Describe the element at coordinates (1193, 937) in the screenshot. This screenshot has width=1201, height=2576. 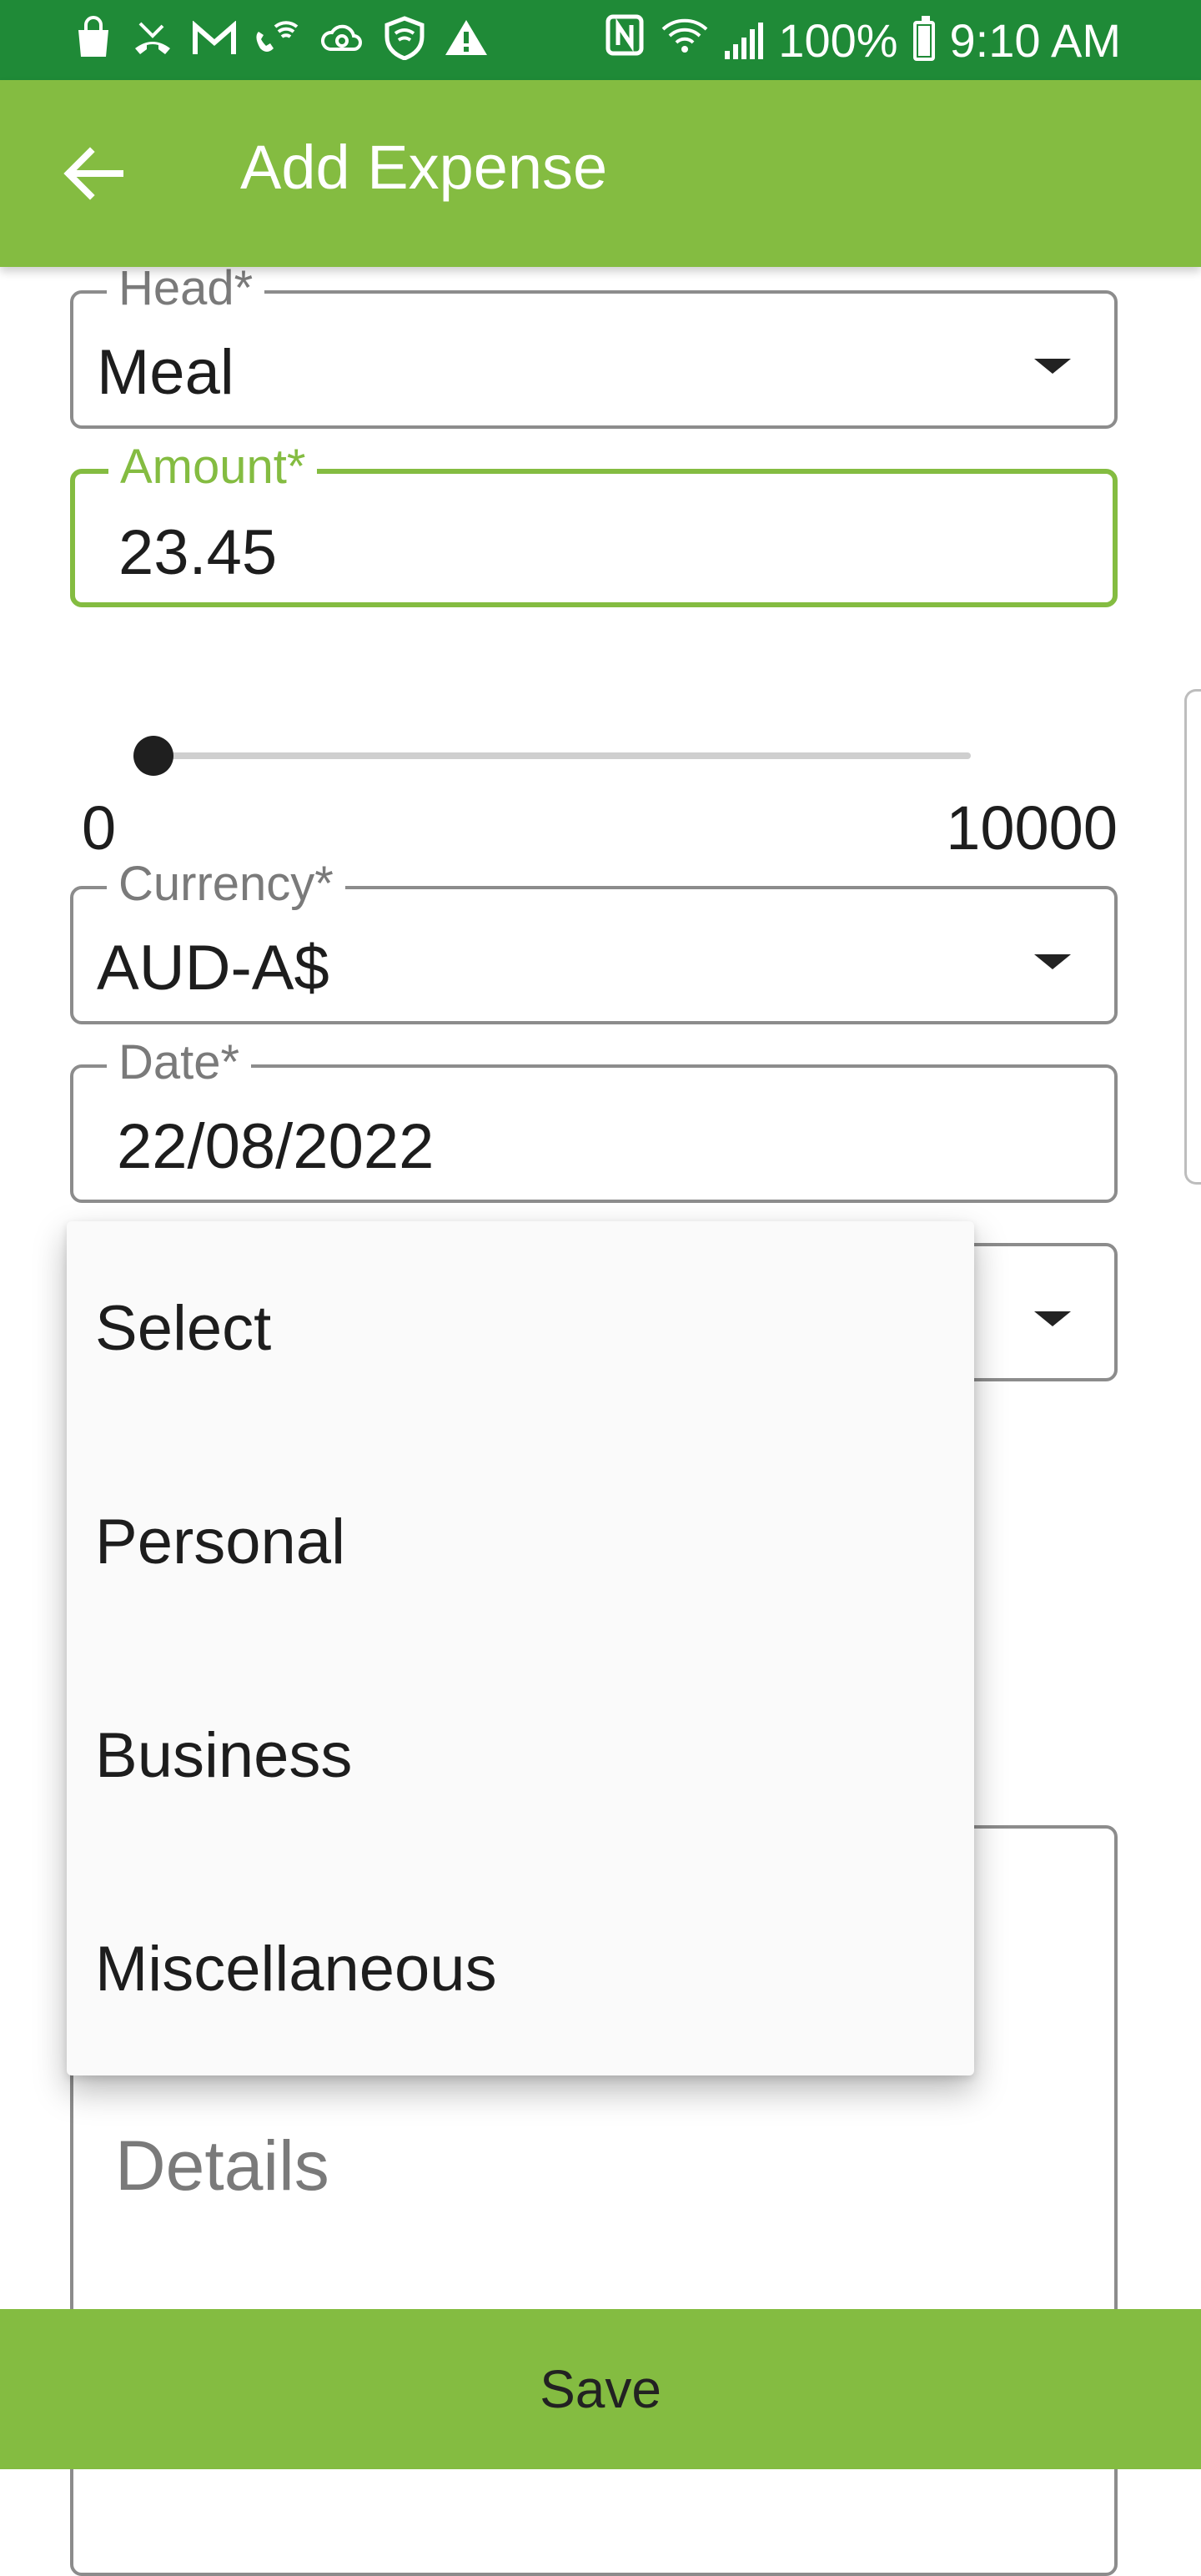
I see `side-panel-handle` at that location.